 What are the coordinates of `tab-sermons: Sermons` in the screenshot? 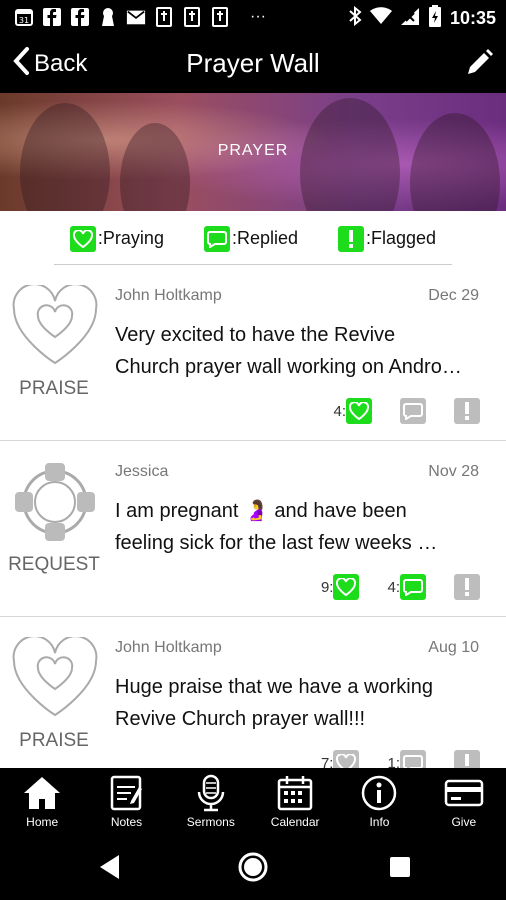 It's located at (211, 801).